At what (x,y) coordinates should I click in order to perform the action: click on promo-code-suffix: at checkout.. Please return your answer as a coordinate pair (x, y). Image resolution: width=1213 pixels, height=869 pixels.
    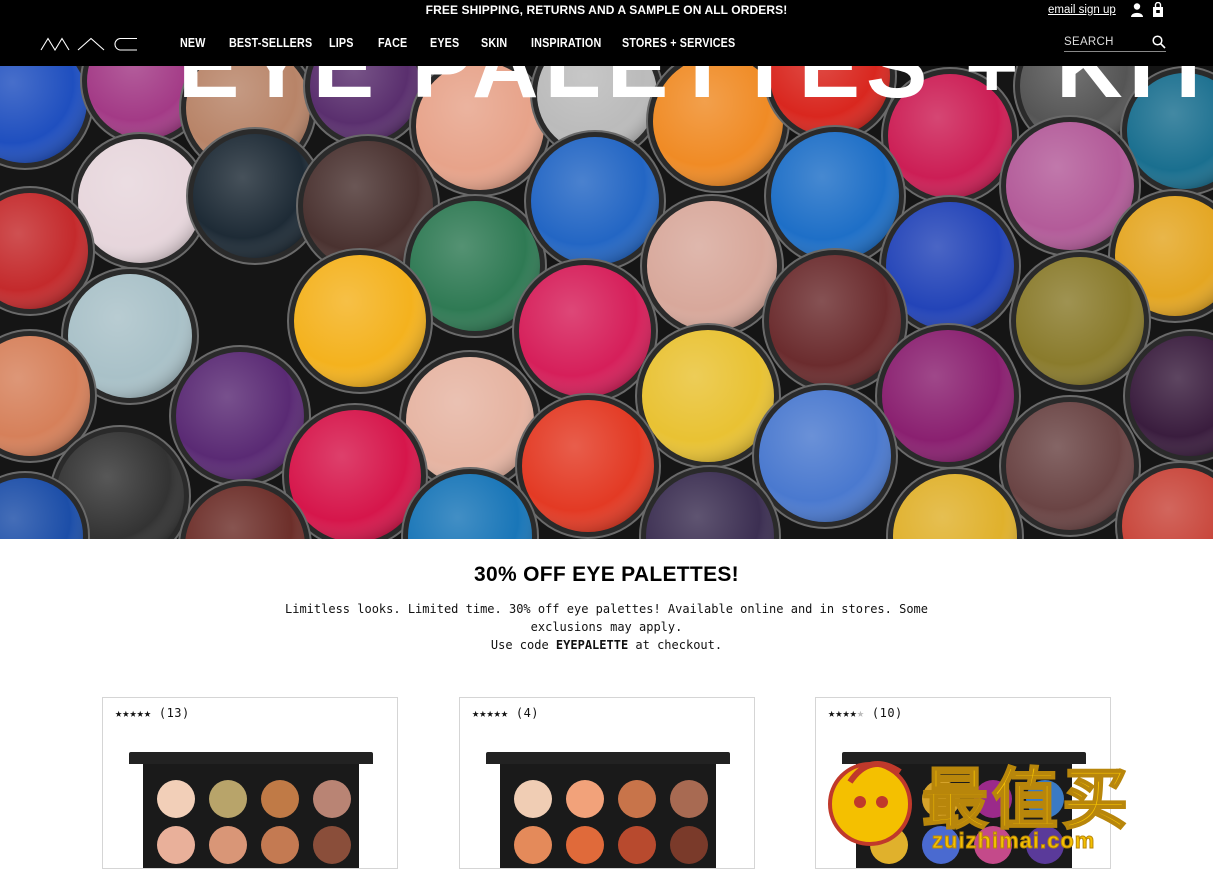
    Looking at the image, I should click on (675, 645).